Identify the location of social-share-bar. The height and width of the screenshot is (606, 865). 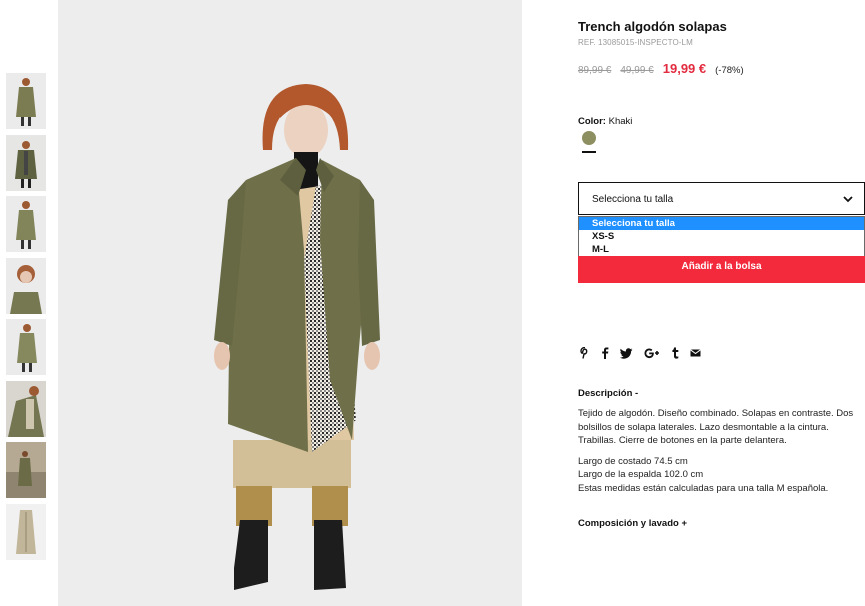
(646, 353).